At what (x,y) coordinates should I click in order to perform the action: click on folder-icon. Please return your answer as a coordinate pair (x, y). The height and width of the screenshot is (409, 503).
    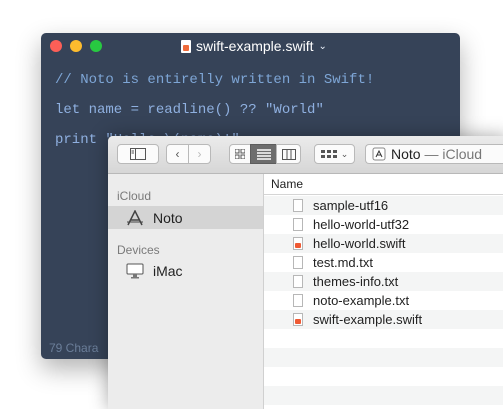
    Looking at the image, I should click on (379, 154).